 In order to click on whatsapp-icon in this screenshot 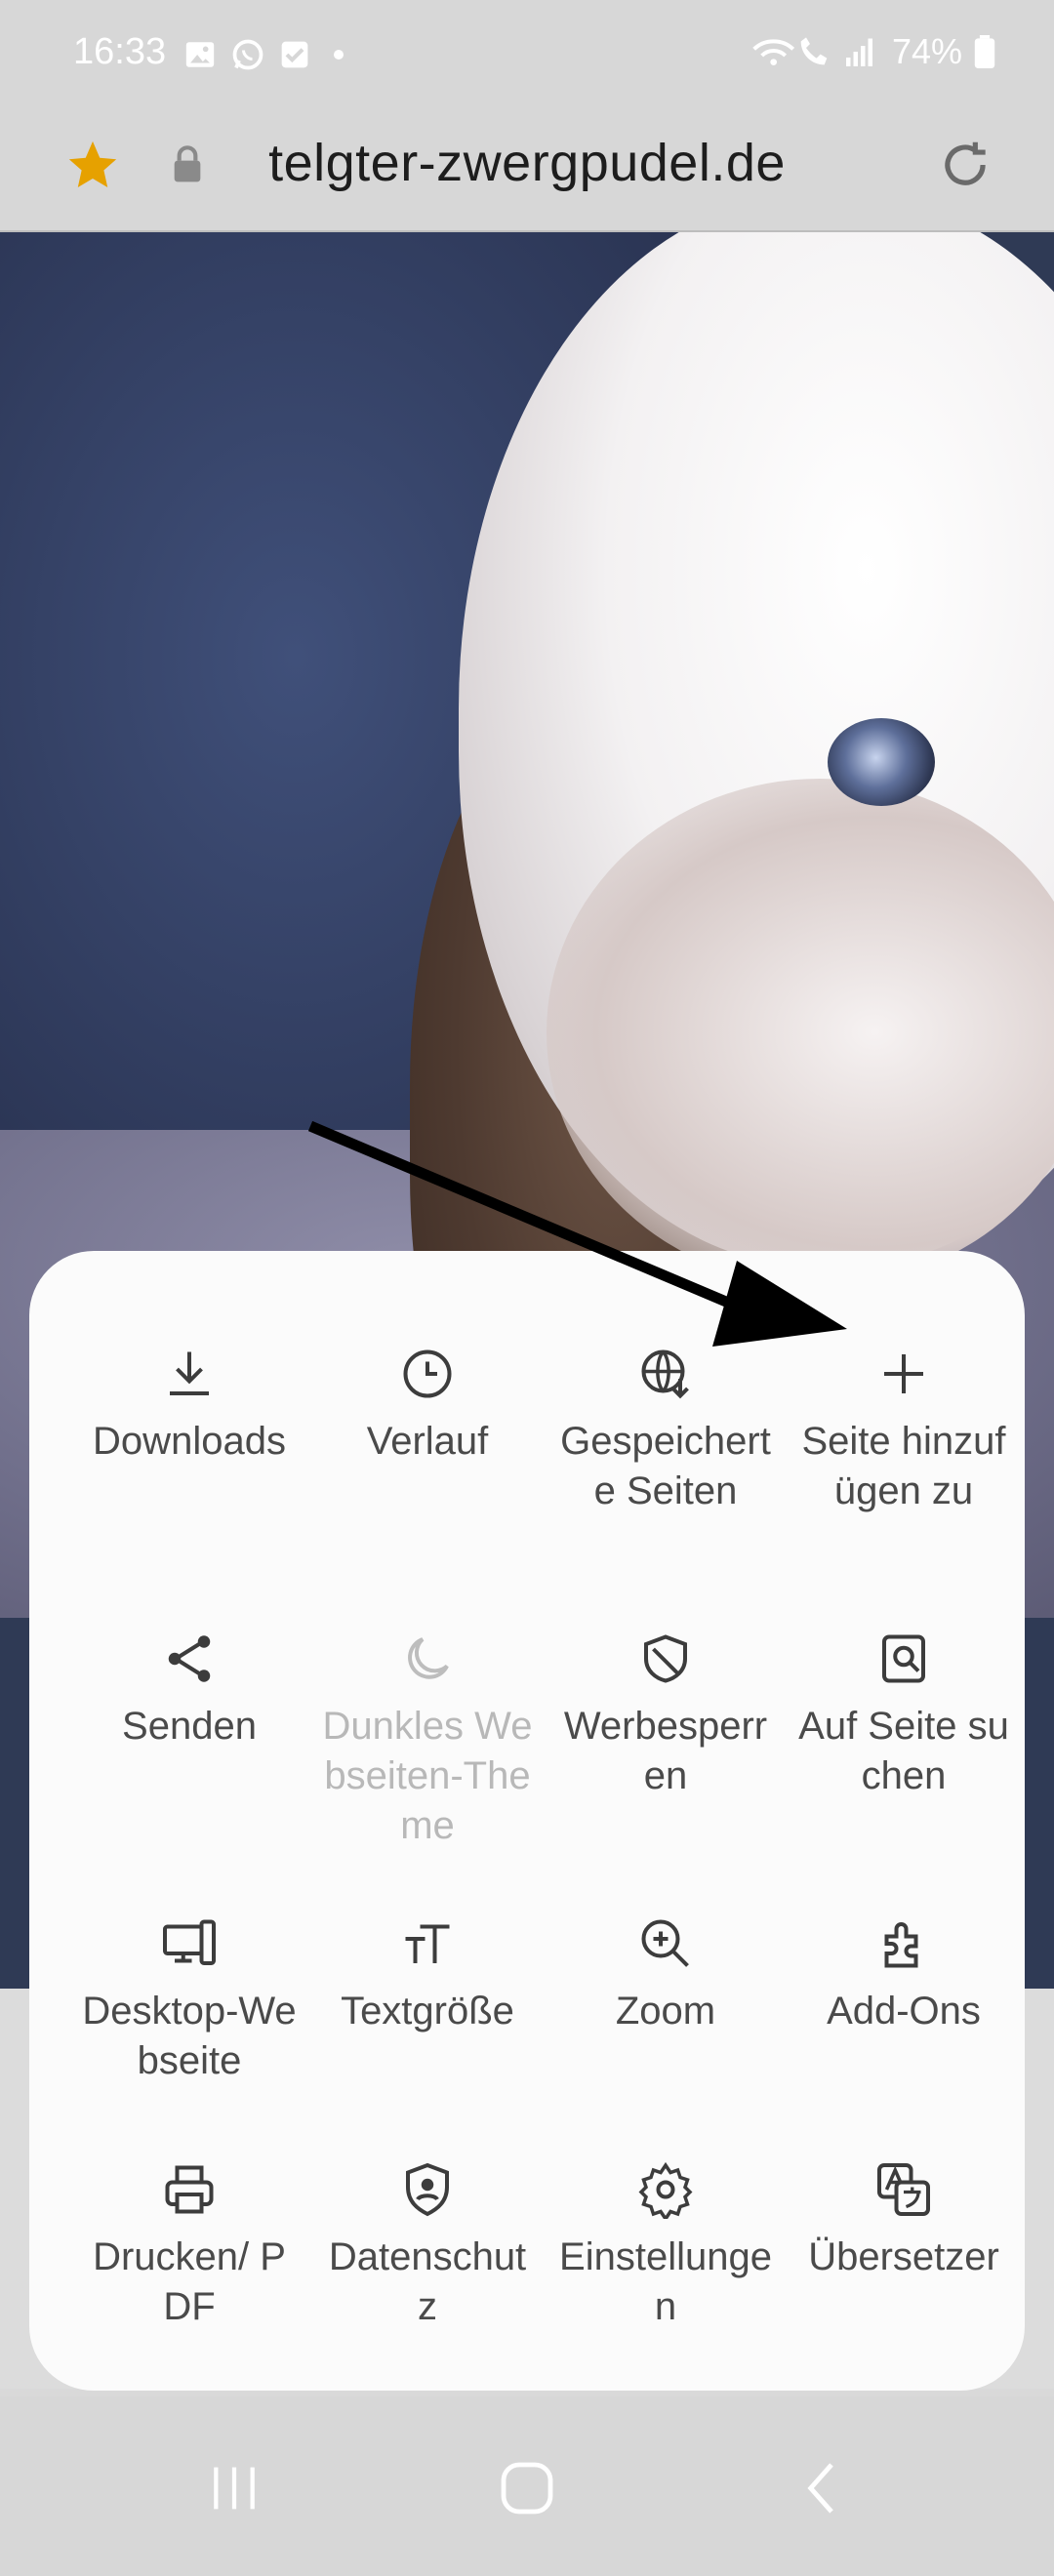, I will do `click(248, 54)`.